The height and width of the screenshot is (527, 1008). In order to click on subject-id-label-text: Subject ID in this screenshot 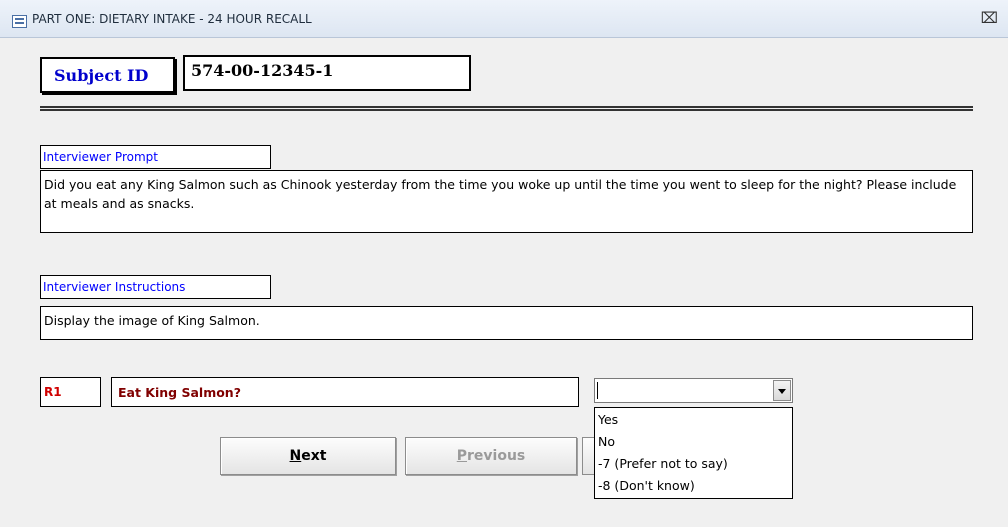, I will do `click(101, 75)`.